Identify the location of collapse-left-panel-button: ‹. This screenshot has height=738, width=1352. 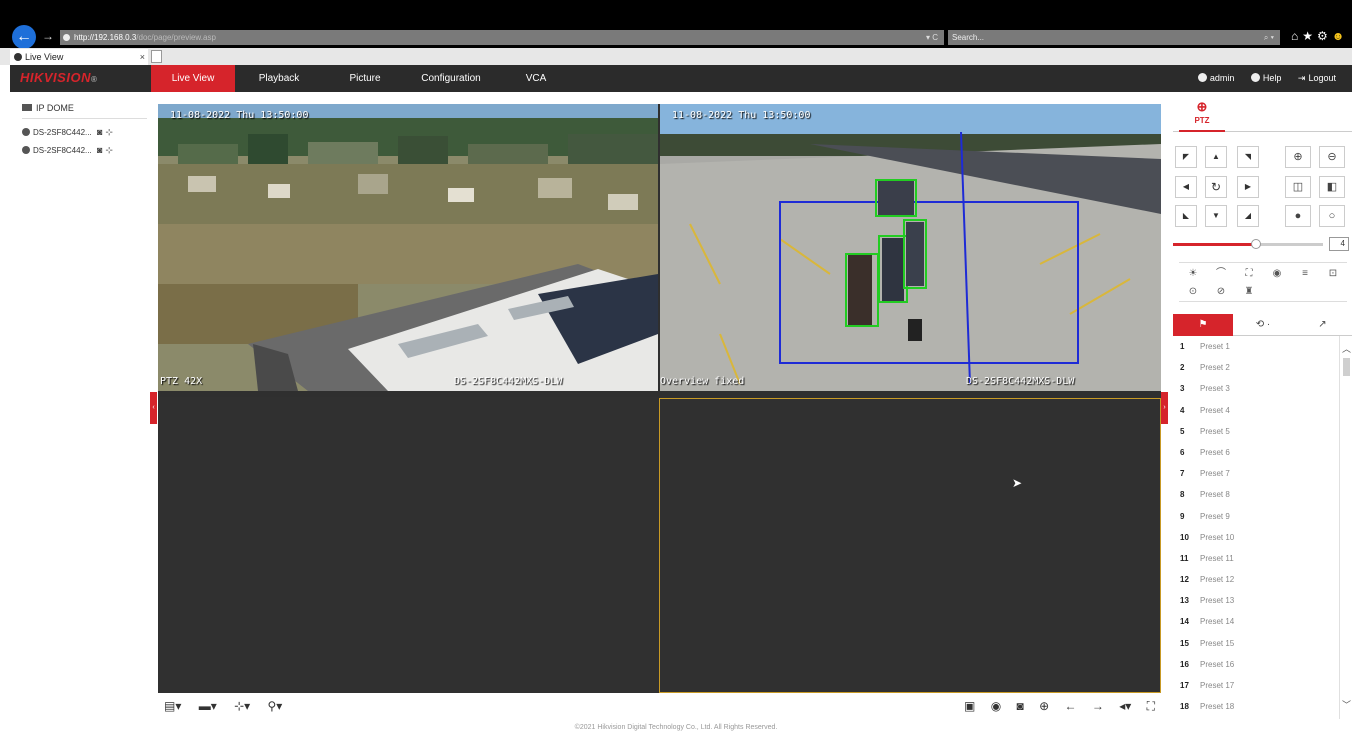
(153, 408).